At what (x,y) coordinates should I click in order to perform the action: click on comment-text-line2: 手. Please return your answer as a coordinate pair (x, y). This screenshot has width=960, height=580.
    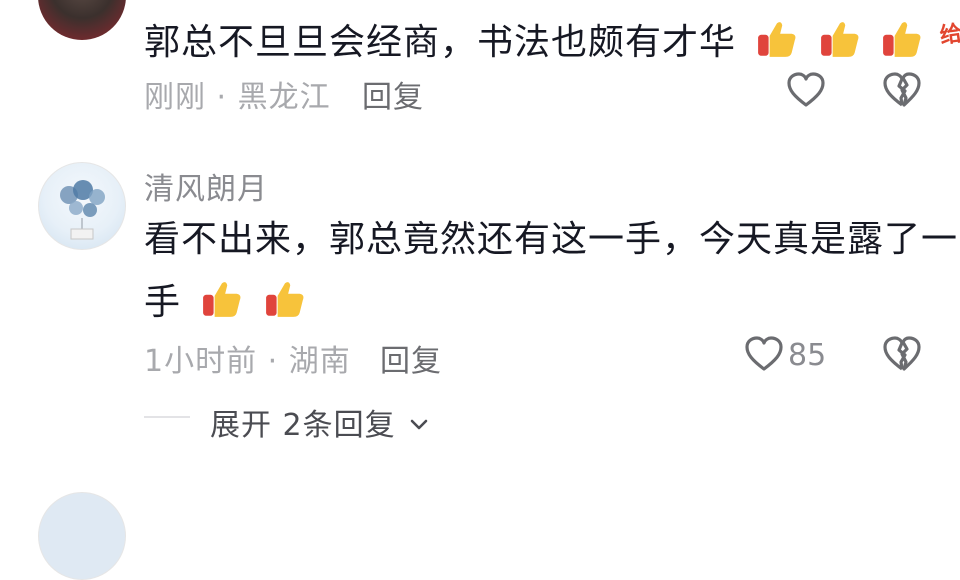
    Looking at the image, I should click on (225, 301).